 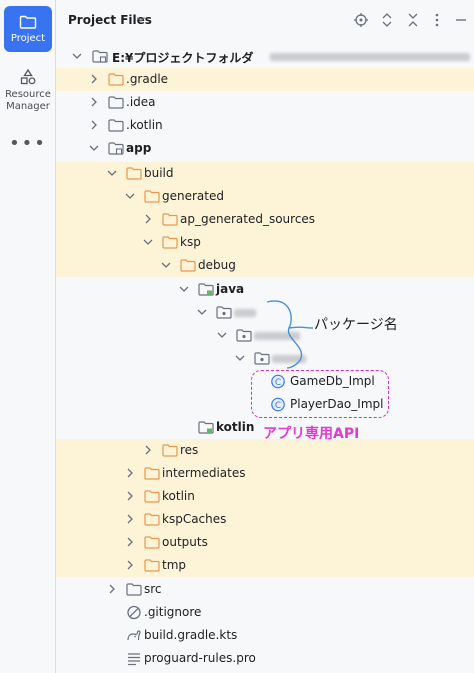 What do you see at coordinates (265, 589) in the screenshot?
I see `tree-row: src` at bounding box center [265, 589].